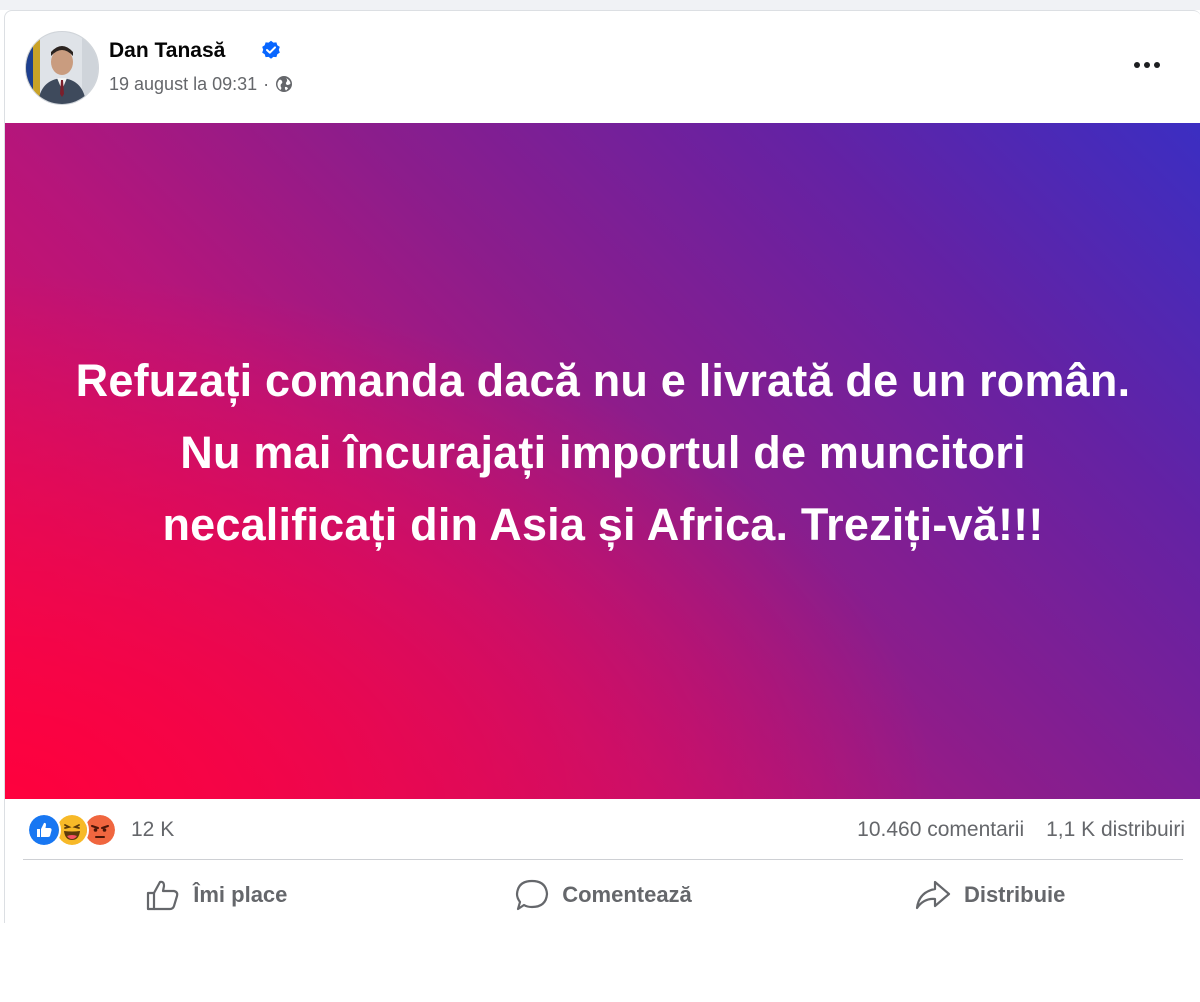 This screenshot has height=1002, width=1200. Describe the element at coordinates (602, 830) in the screenshot. I see `engagement-stats: 12 K 10.460 comentarii 1,1 K distribuiri` at that location.